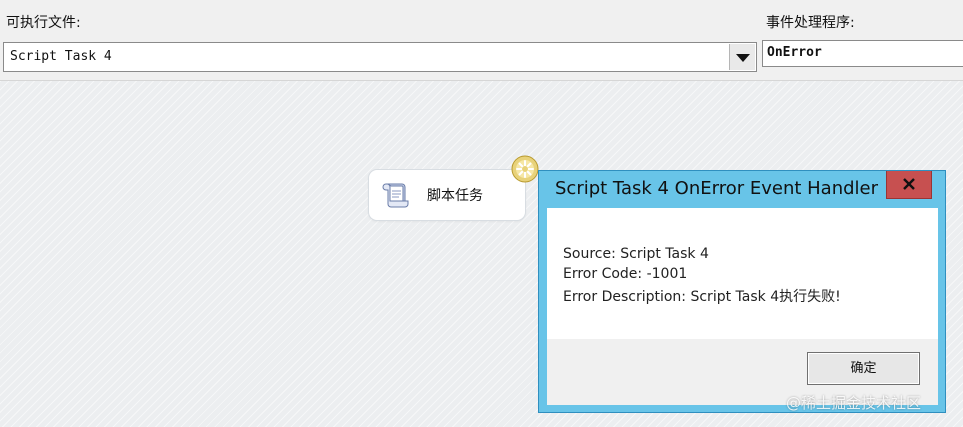  I want to click on script-task-node: 脚本任务, so click(447, 195).